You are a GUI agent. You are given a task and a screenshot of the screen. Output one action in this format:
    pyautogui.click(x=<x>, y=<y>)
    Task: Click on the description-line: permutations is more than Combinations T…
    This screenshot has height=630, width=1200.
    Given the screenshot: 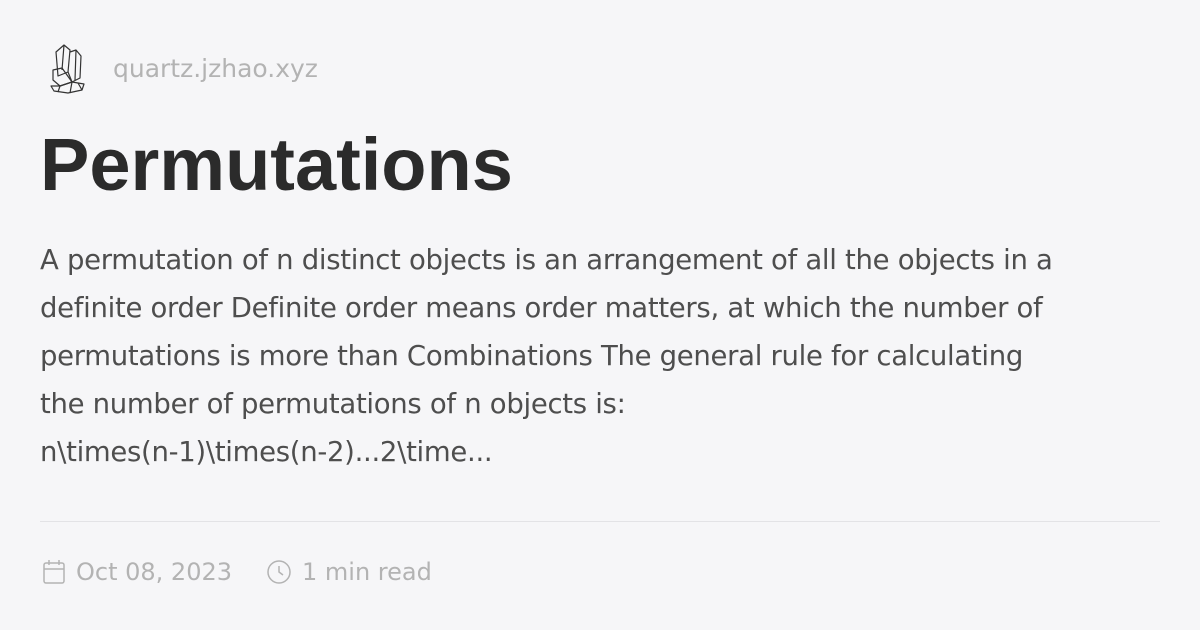 What is the action you would take?
    pyautogui.click(x=532, y=356)
    